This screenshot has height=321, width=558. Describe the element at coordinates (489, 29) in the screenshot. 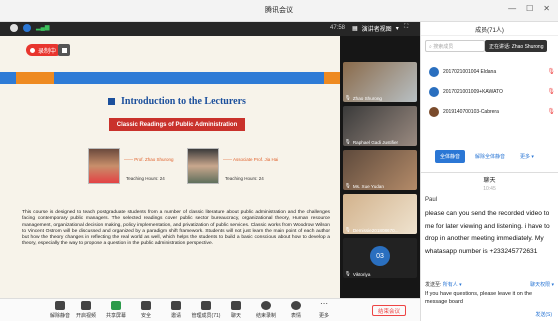

I see `members-header: 成员(71人)` at that location.